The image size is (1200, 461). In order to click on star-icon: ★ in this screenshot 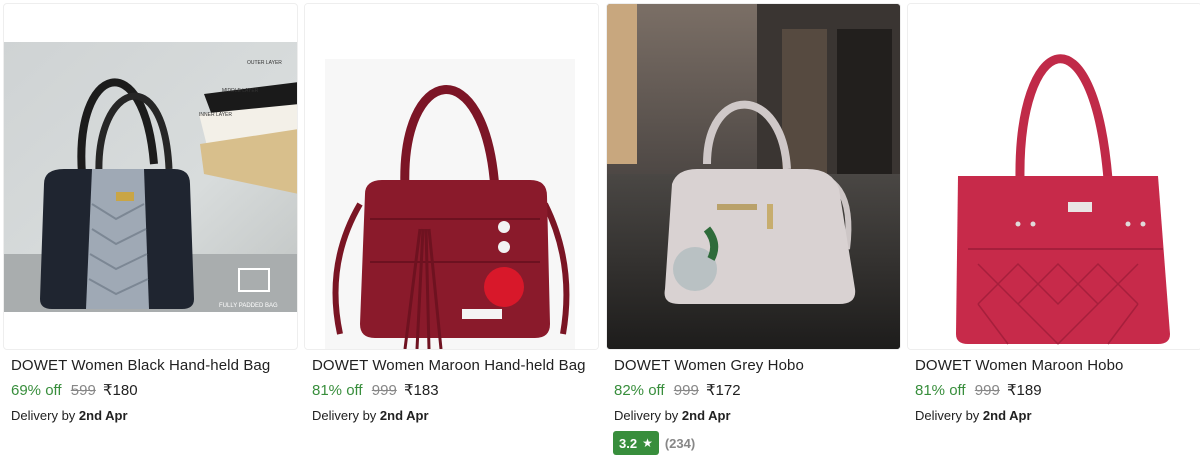, I will do `click(647, 443)`.